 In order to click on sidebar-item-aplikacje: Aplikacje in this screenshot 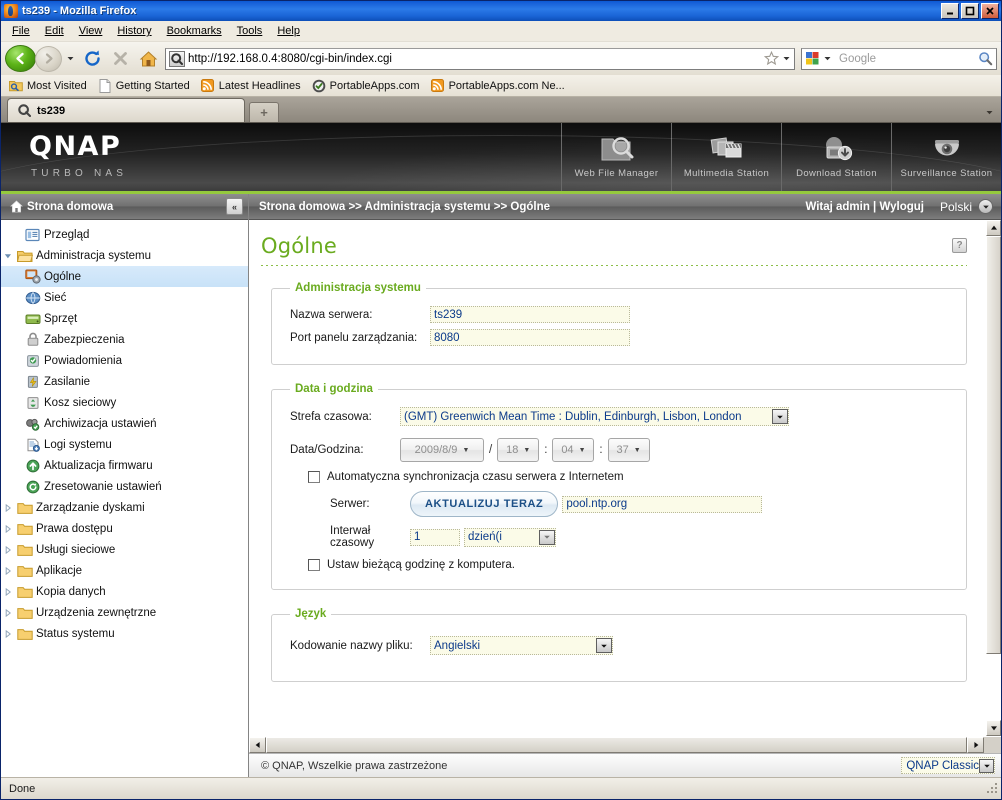, I will do `click(124, 570)`.